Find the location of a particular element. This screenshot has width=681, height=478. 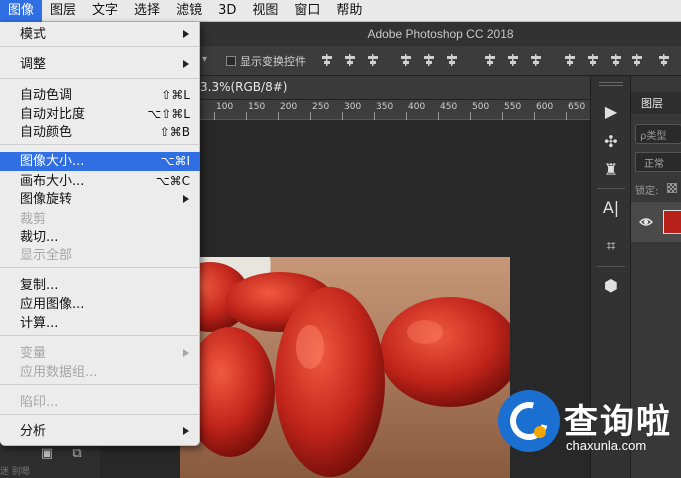

layer-search-field: ρ类型 is located at coordinates (658, 134).